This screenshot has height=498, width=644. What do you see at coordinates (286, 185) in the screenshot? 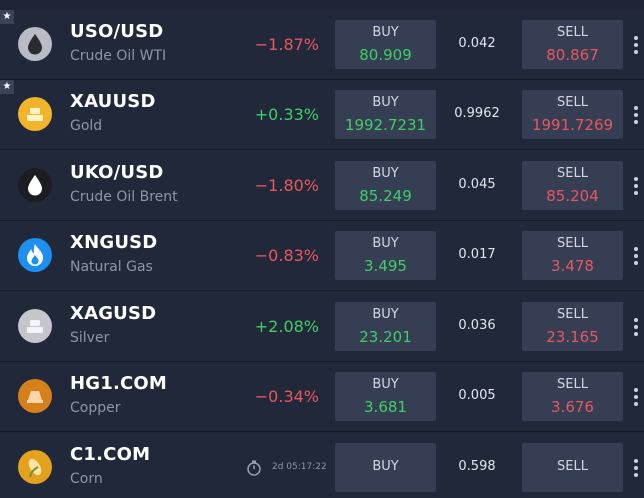
I see `daily-change: −1.80%` at bounding box center [286, 185].